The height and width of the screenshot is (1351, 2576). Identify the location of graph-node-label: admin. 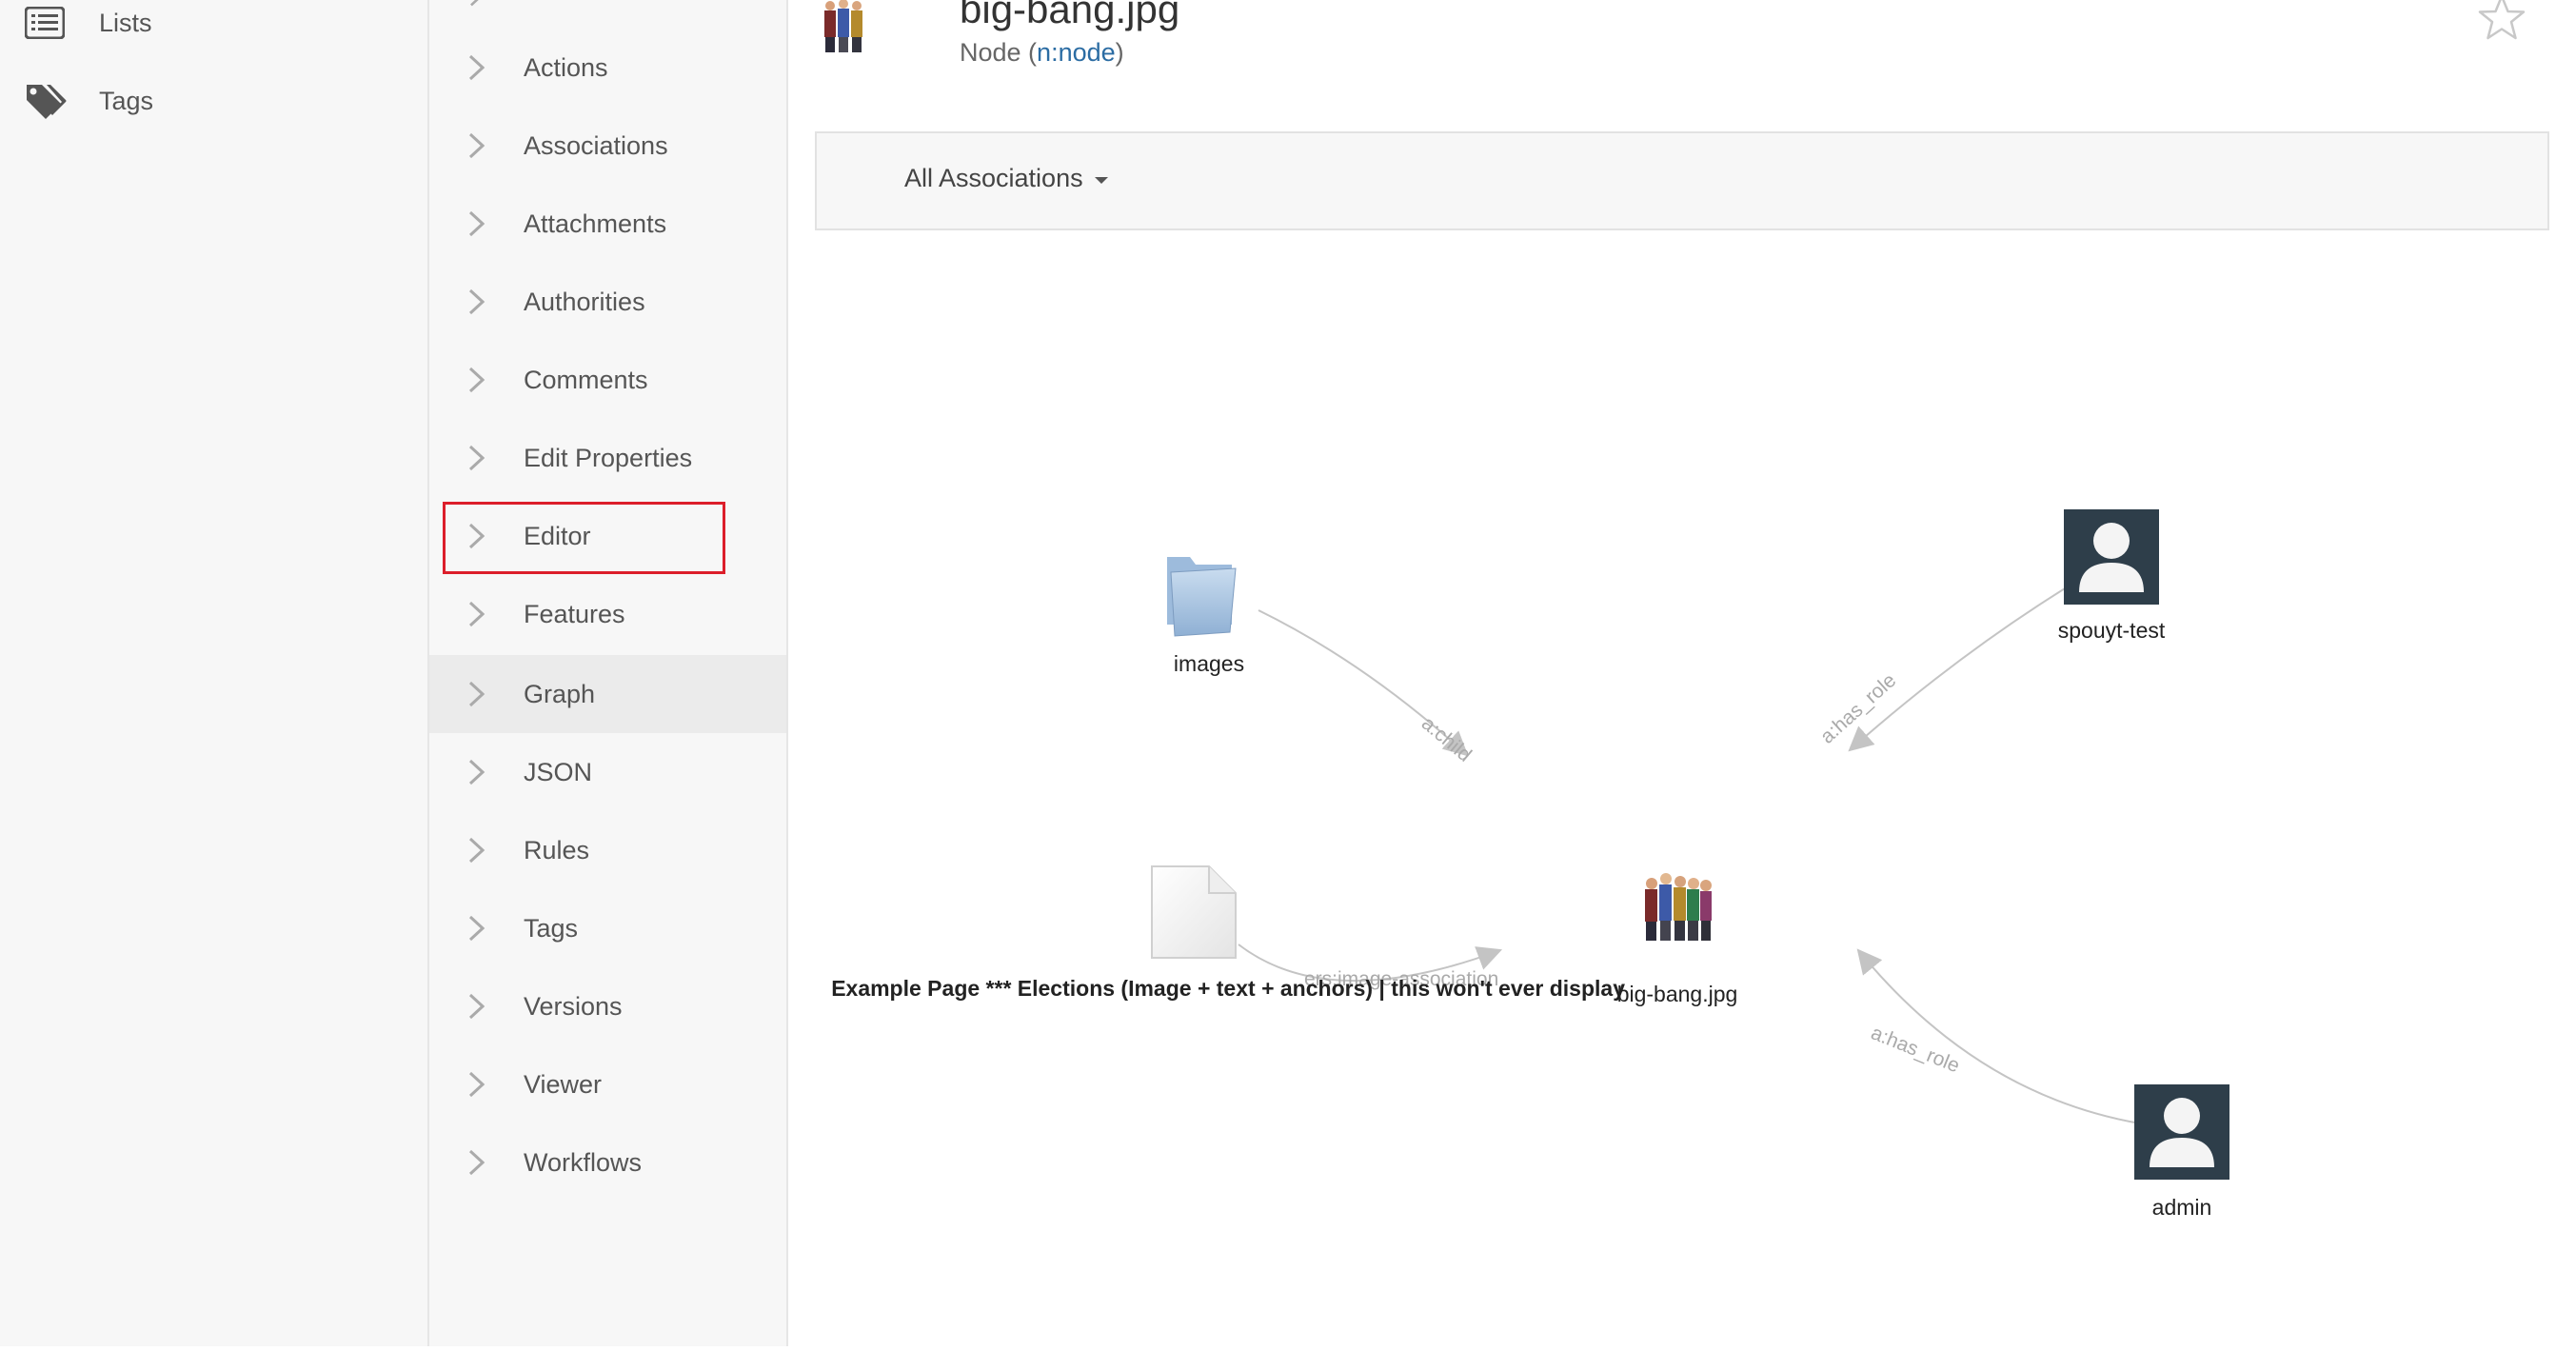
(2182, 1207).